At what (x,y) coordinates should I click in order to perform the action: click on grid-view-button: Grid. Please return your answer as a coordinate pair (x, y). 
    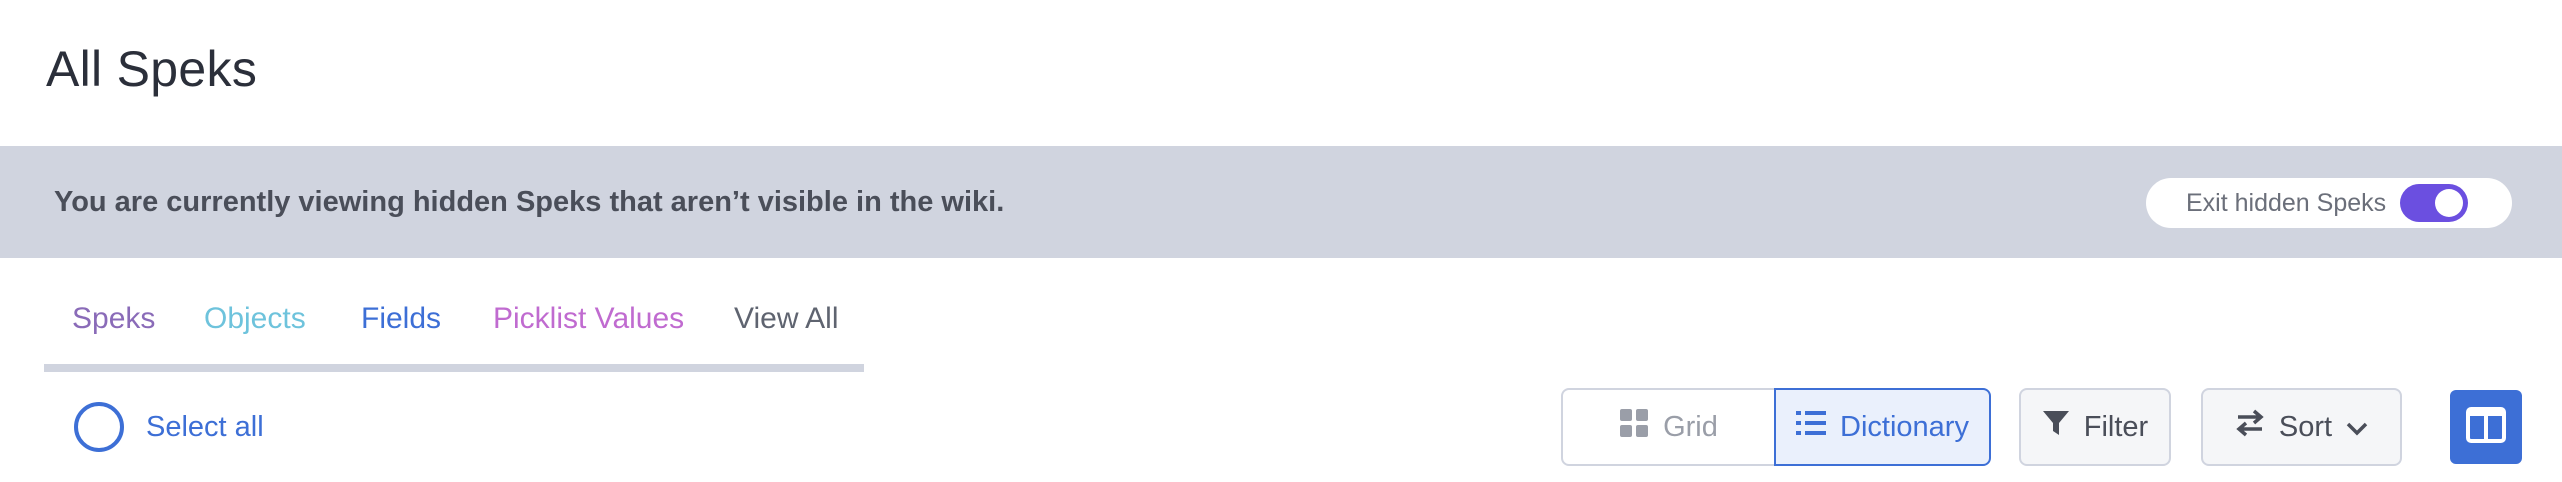
    Looking at the image, I should click on (1668, 427).